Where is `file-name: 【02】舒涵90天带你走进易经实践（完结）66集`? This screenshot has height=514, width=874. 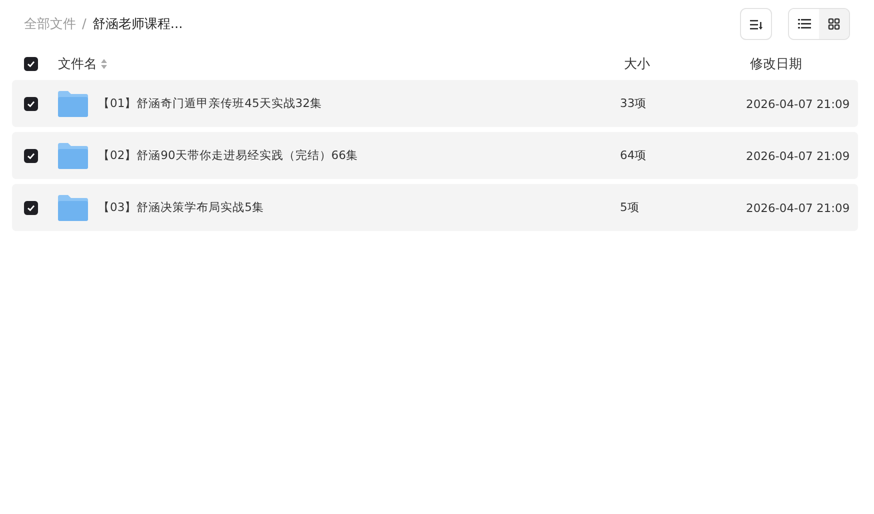
file-name: 【02】舒涵90天带你走进易经实践（完结）66集 is located at coordinates (228, 155).